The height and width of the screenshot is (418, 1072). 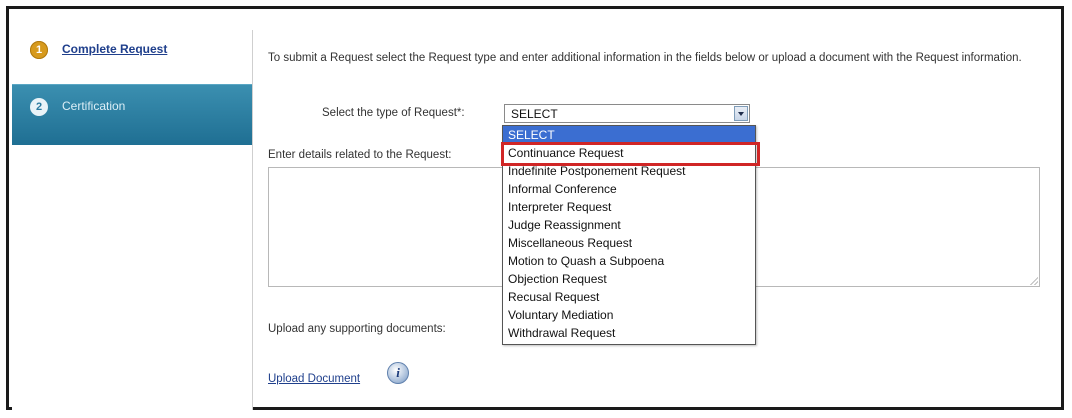 What do you see at coordinates (629, 225) in the screenshot?
I see `dropdown-option: Judge Reassignment` at bounding box center [629, 225].